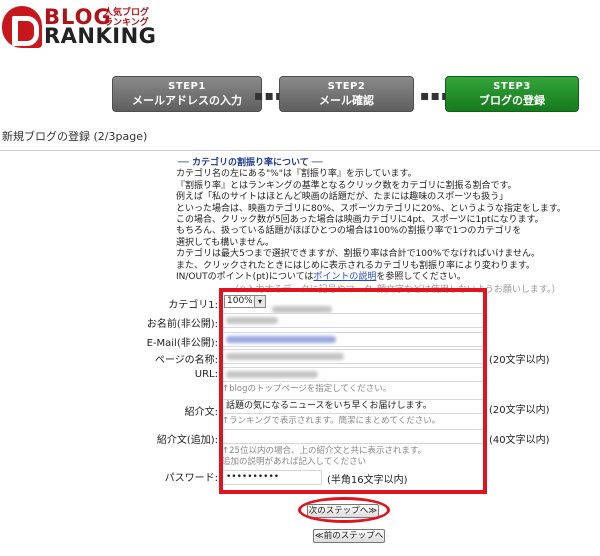 This screenshot has height=556, width=600. What do you see at coordinates (225, 242) in the screenshot?
I see `info-line: 選択しても構いません。` at bounding box center [225, 242].